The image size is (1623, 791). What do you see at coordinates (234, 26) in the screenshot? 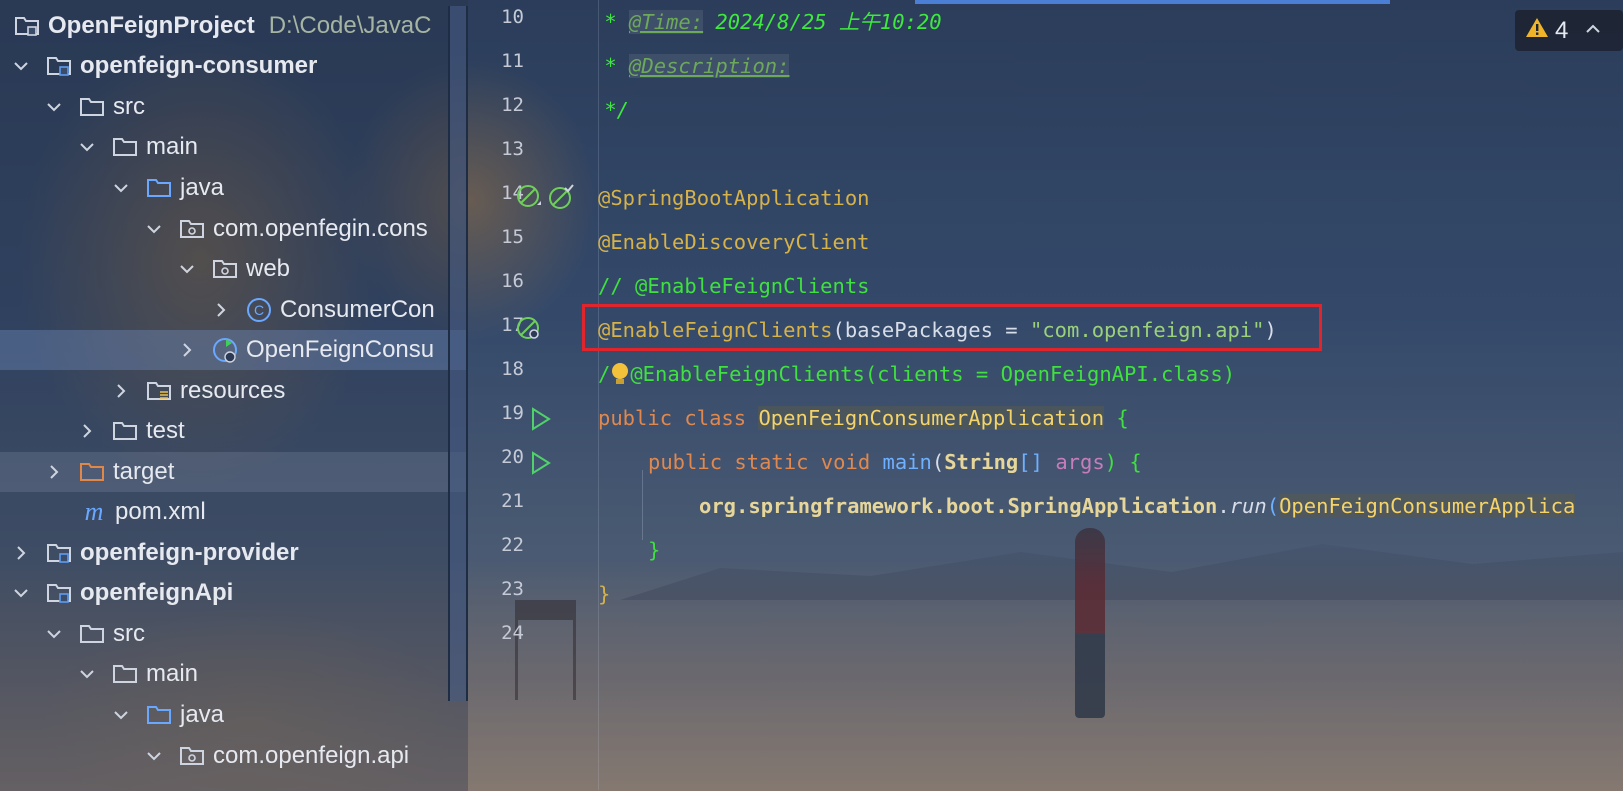
I see `tree-row-project-root: OpenFeignProject D:\Code\JavaC` at bounding box center [234, 26].